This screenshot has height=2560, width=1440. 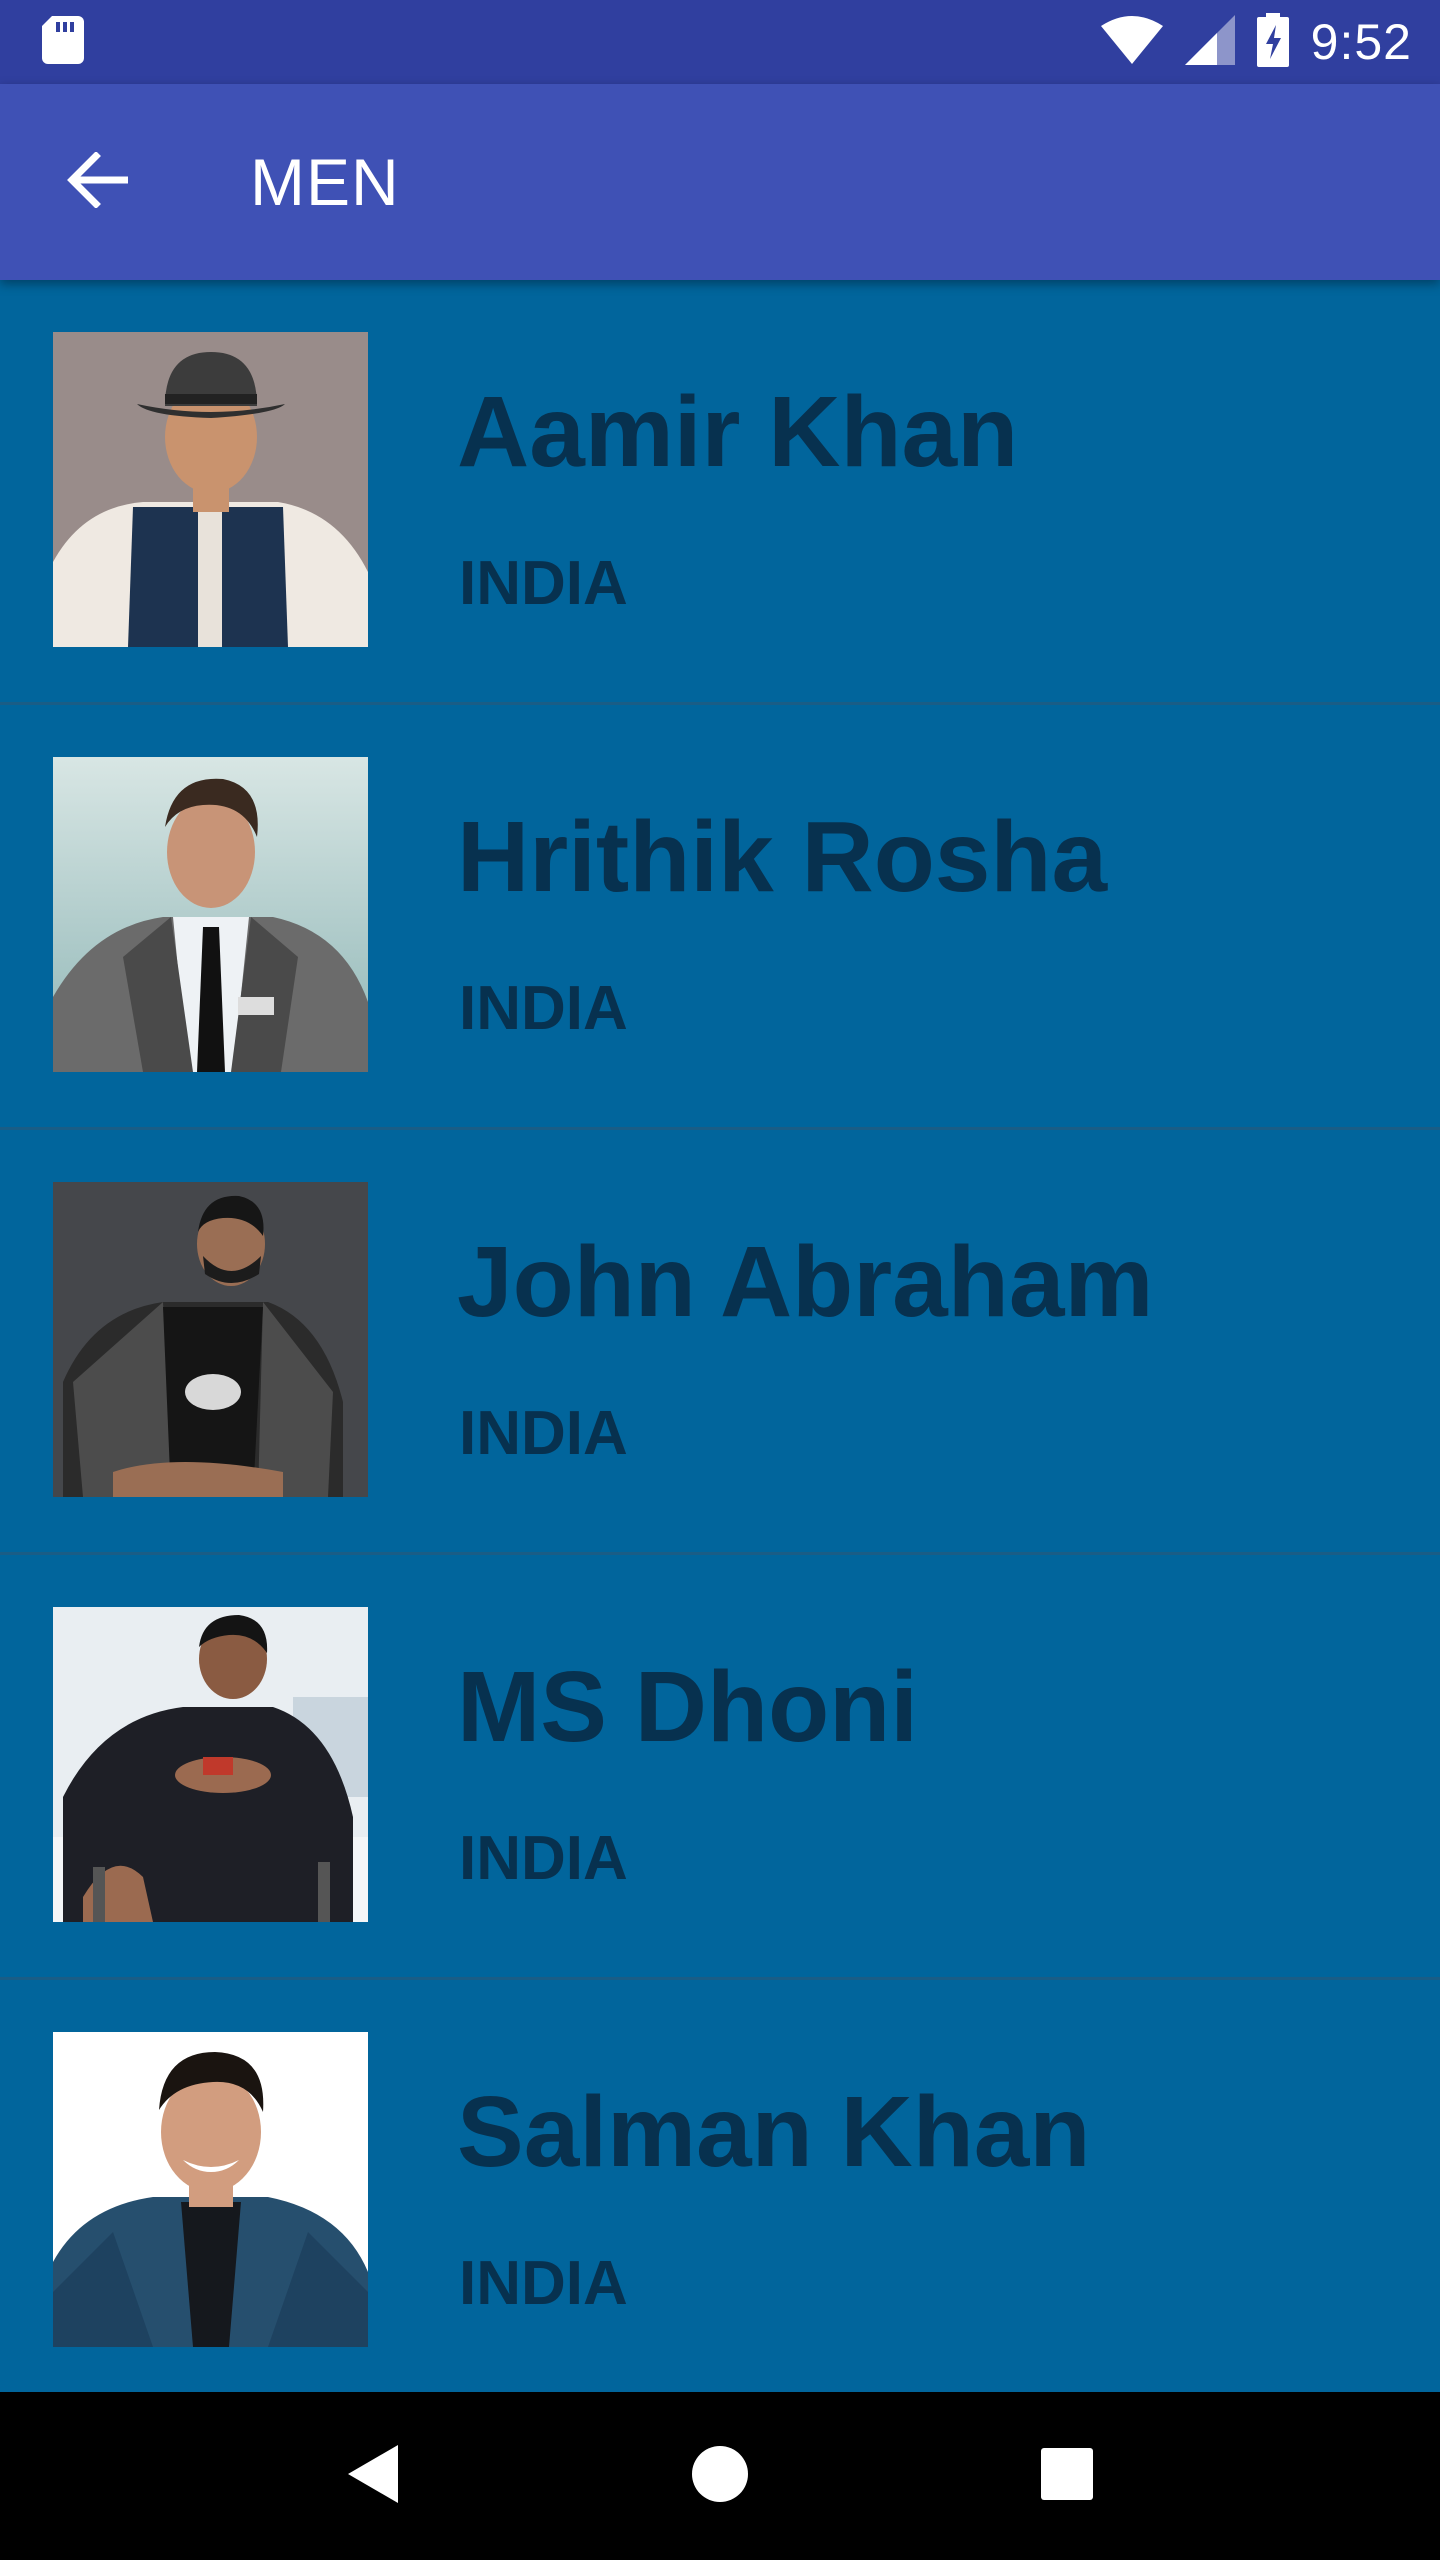 I want to click on nav-recents-button, so click(x=1067, y=2476).